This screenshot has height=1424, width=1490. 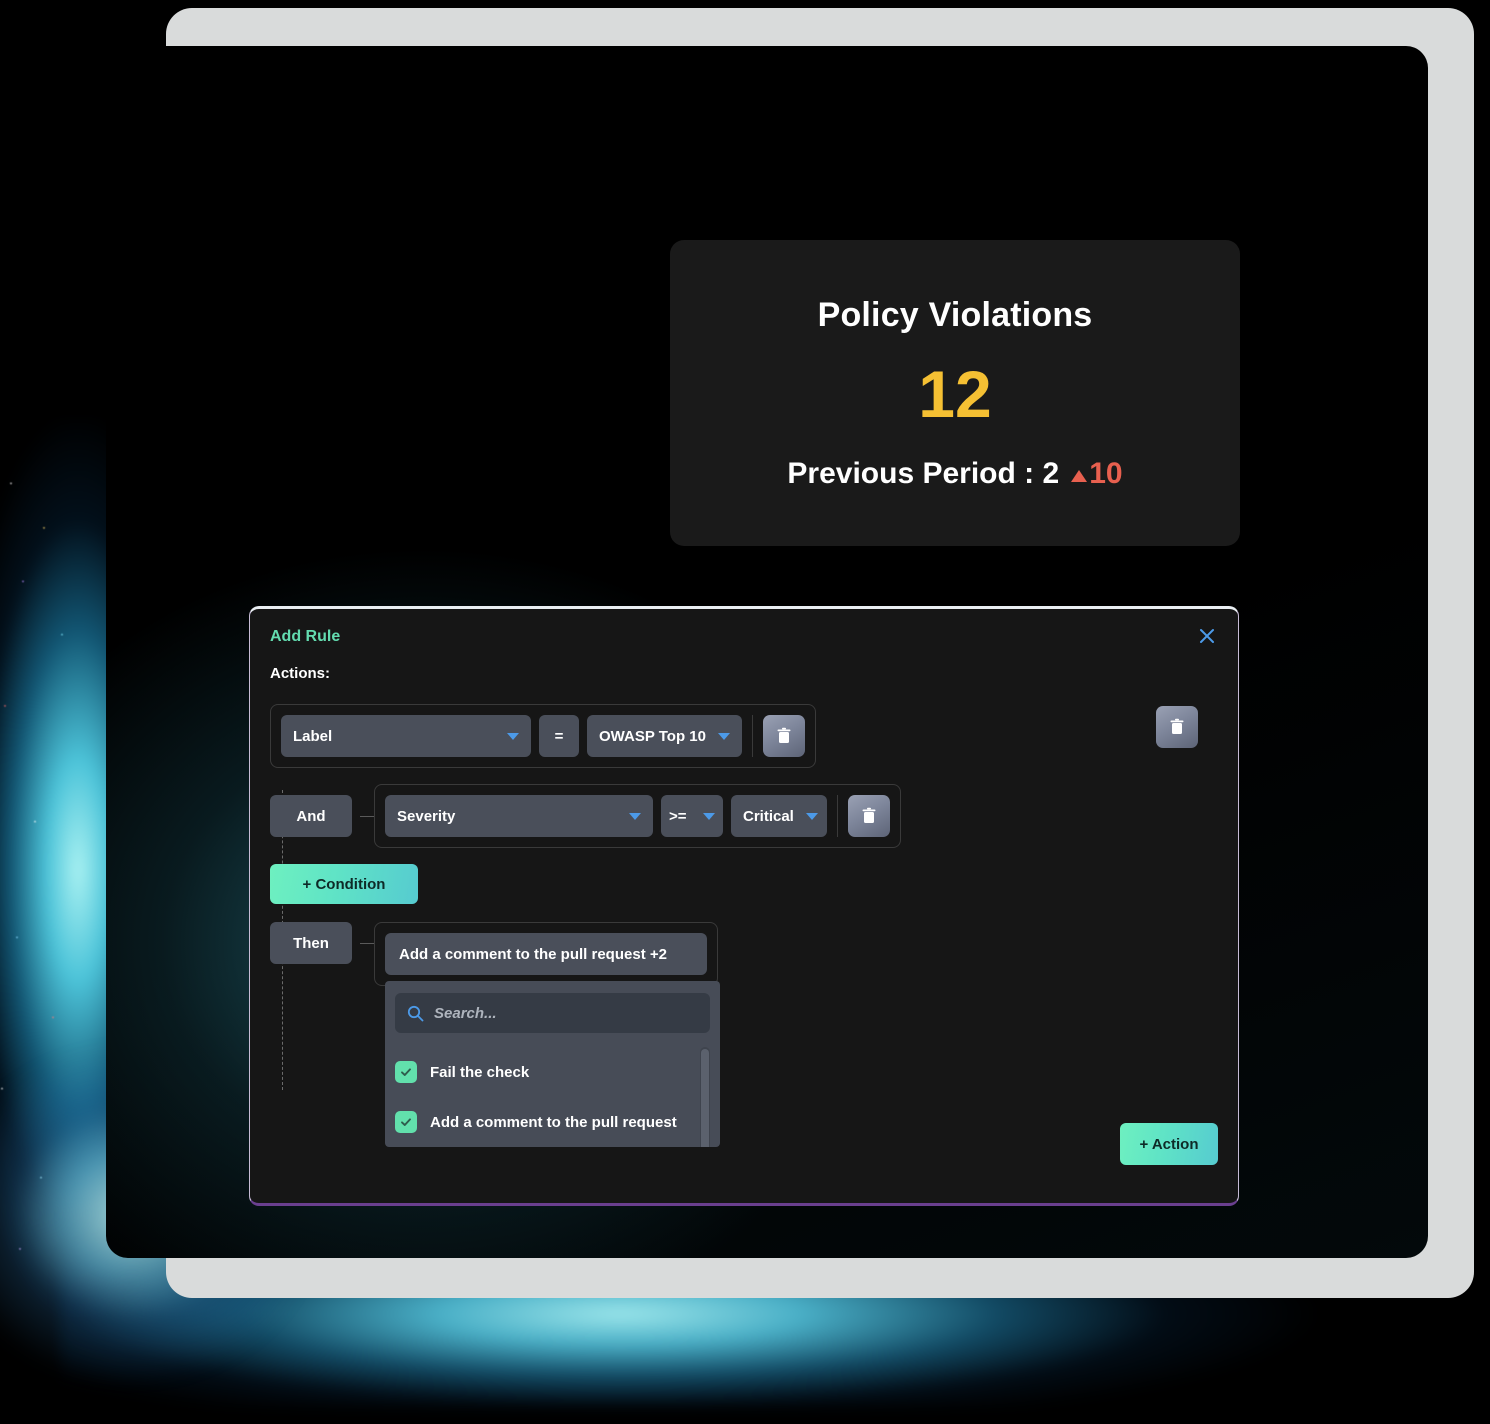 I want to click on then-connector, so click(x=367, y=943).